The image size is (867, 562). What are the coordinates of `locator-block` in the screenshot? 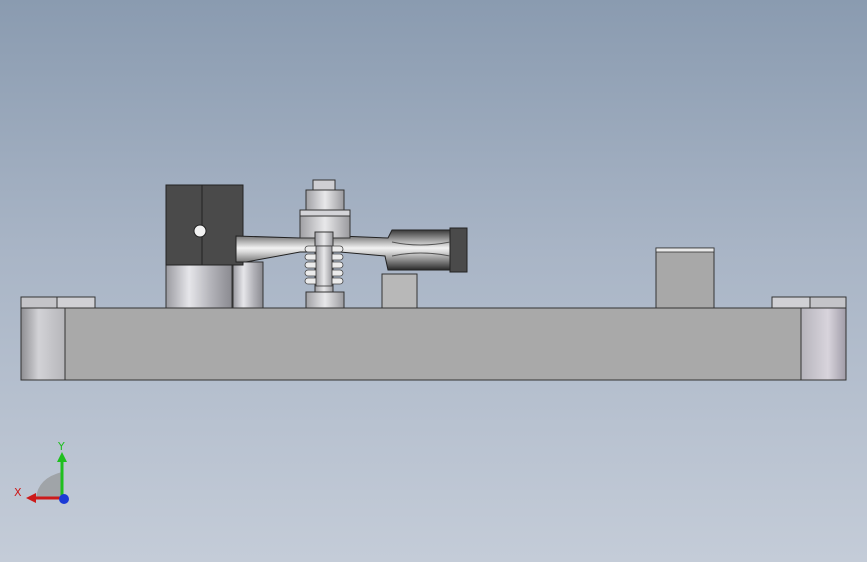 It's located at (399, 291).